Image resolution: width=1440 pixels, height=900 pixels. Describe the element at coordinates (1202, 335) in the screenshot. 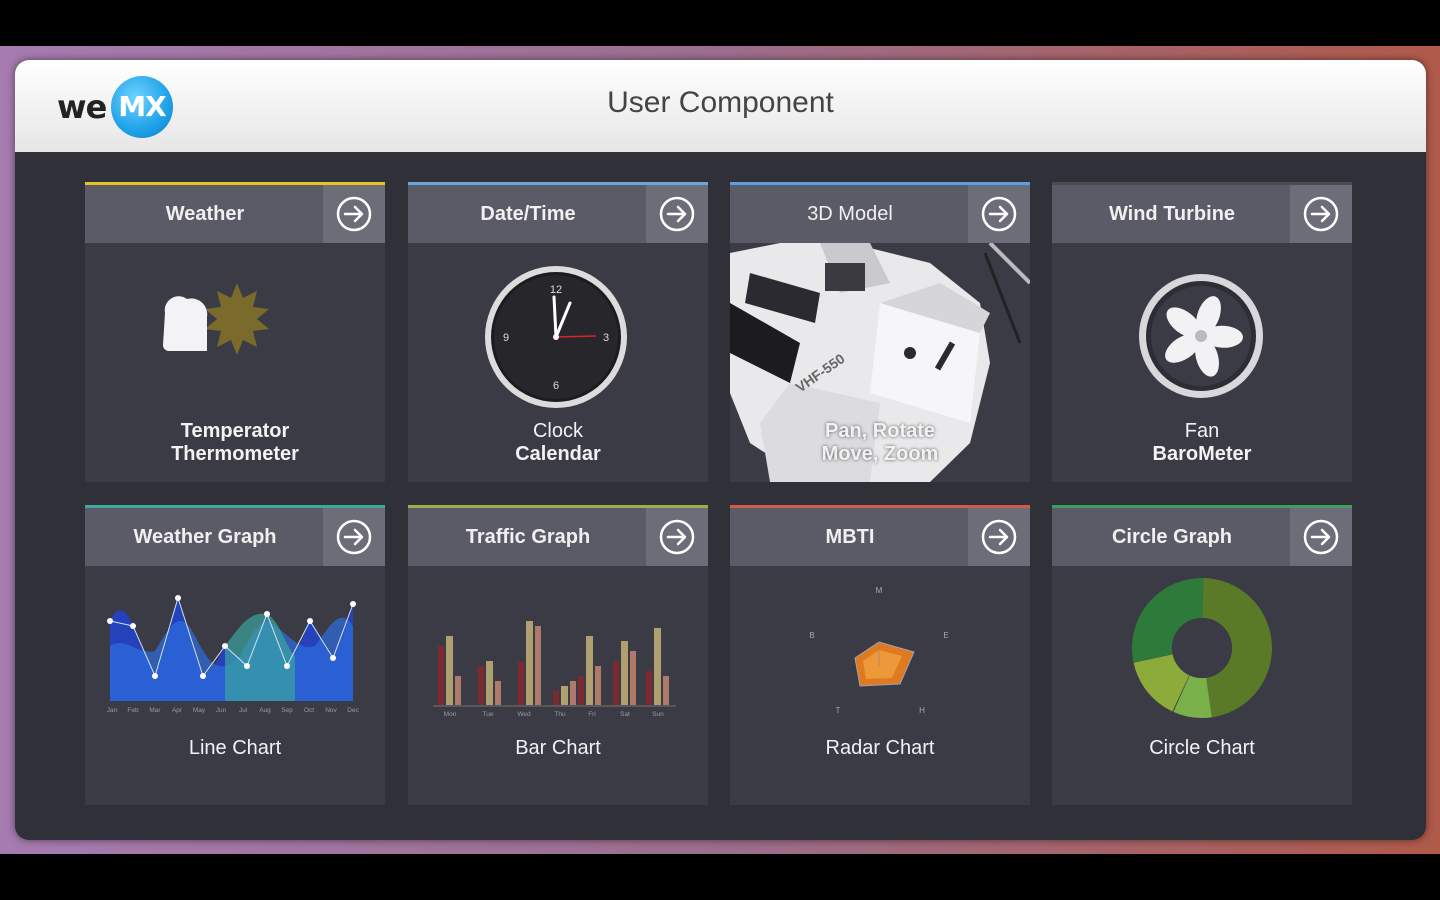

I see `fan-icon` at that location.